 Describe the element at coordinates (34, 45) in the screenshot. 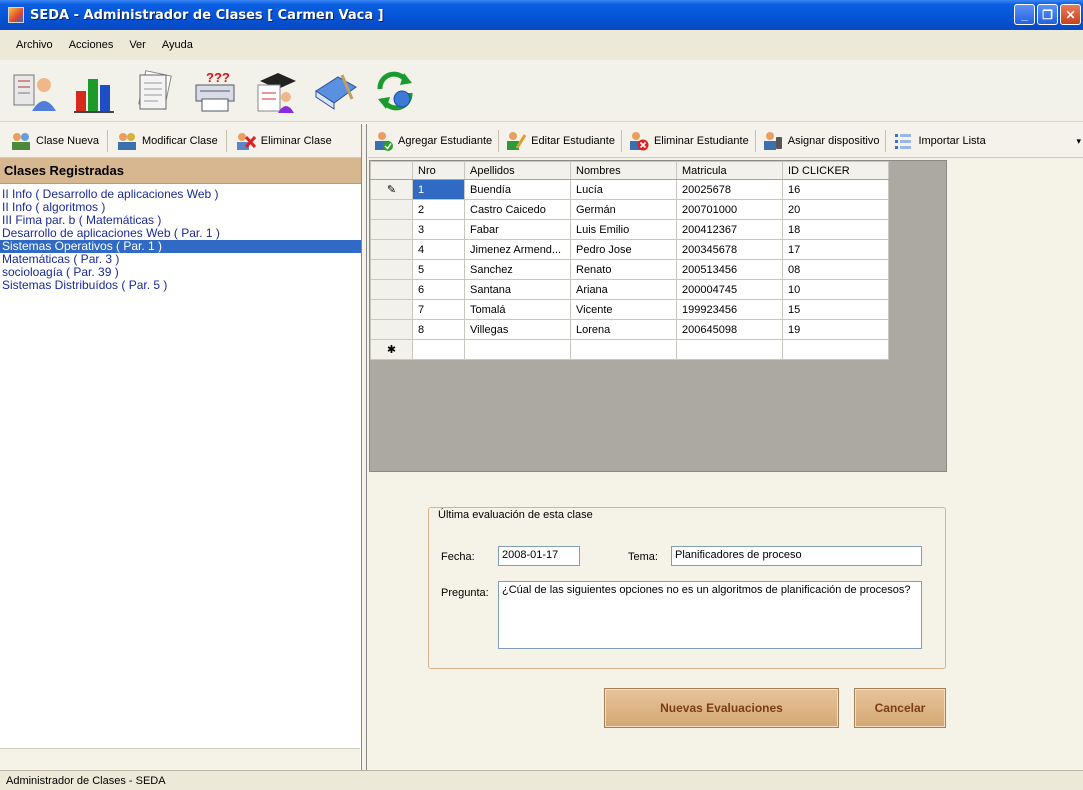

I see `menu-archivo: Archivo` at that location.